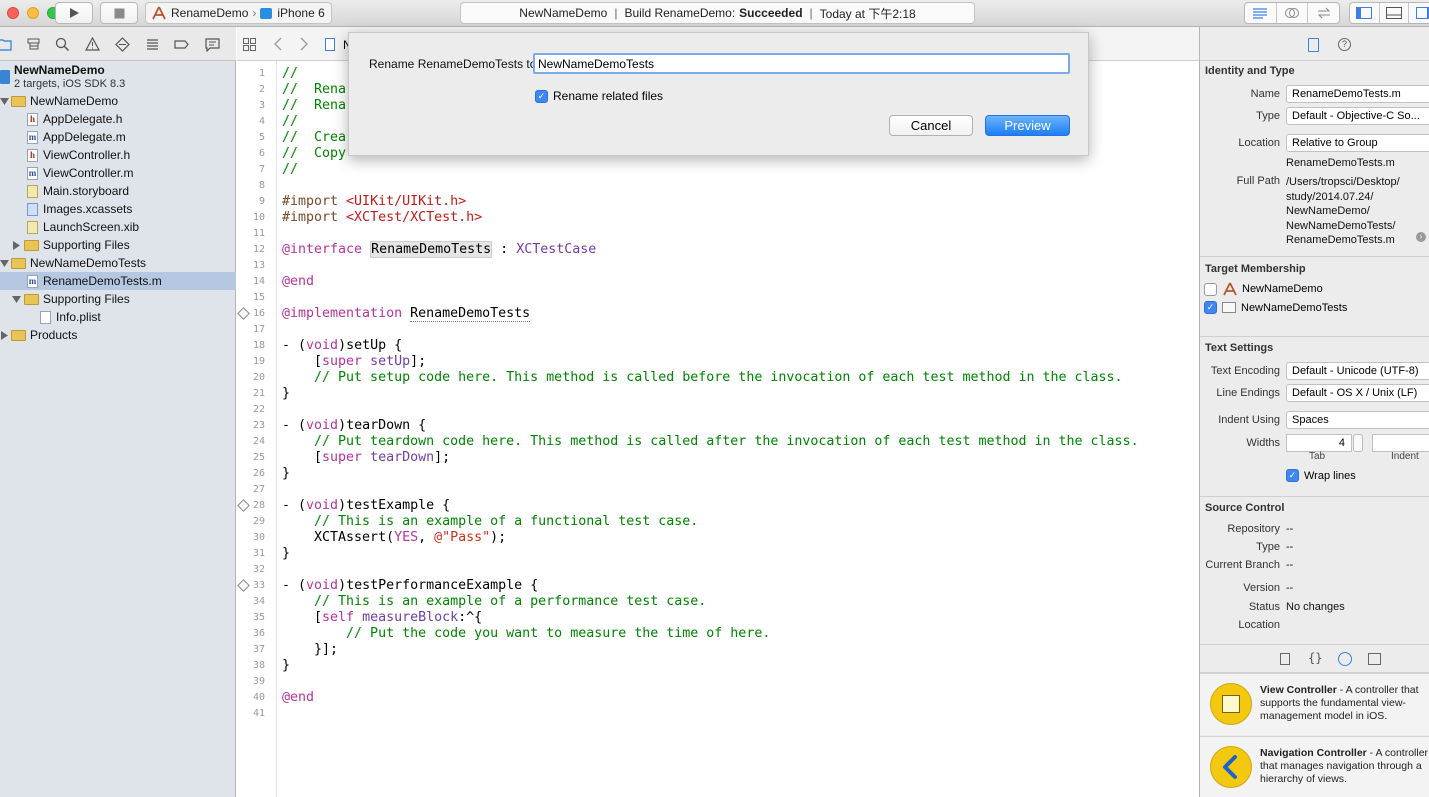  What do you see at coordinates (118, 191) in the screenshot?
I see `tree-item-main-storyboard: Main.storyboard` at bounding box center [118, 191].